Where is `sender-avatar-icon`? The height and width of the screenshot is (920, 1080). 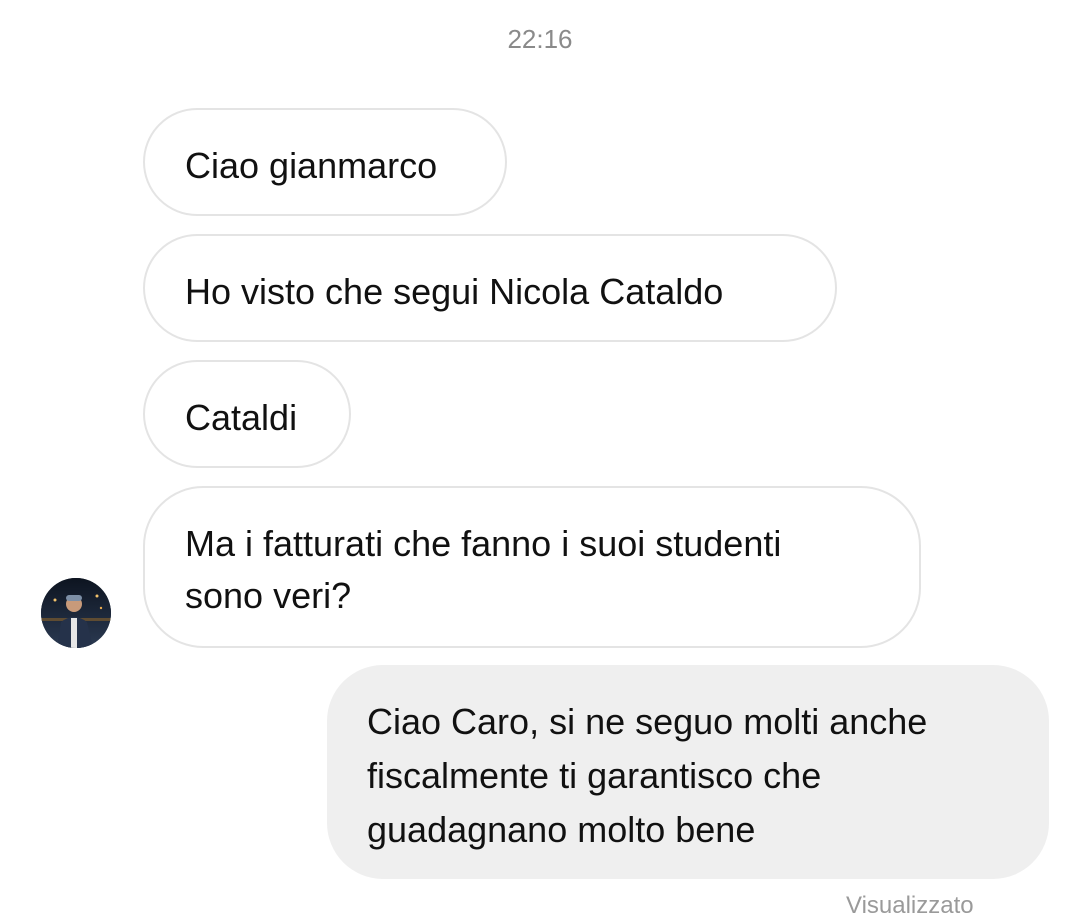
sender-avatar-icon is located at coordinates (76, 613).